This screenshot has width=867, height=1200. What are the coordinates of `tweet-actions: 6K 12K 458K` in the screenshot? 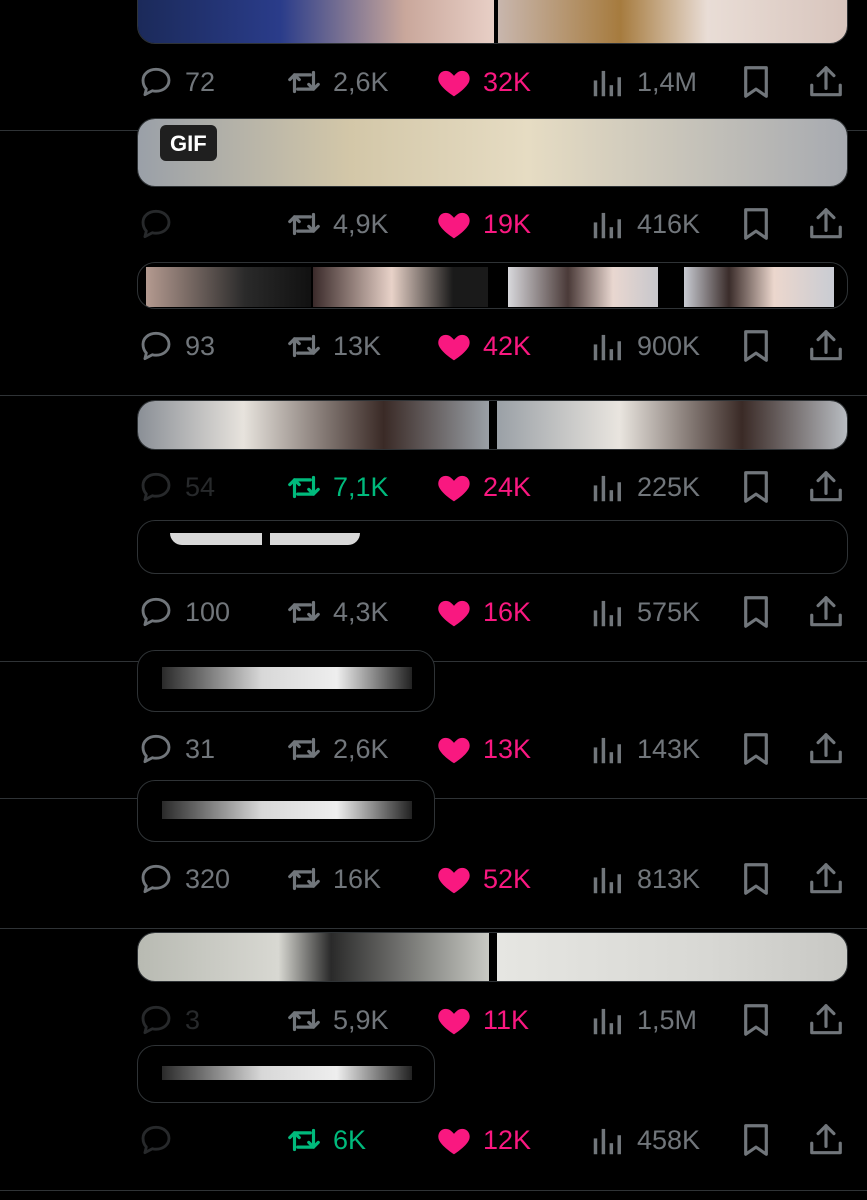 It's located at (492, 1140).